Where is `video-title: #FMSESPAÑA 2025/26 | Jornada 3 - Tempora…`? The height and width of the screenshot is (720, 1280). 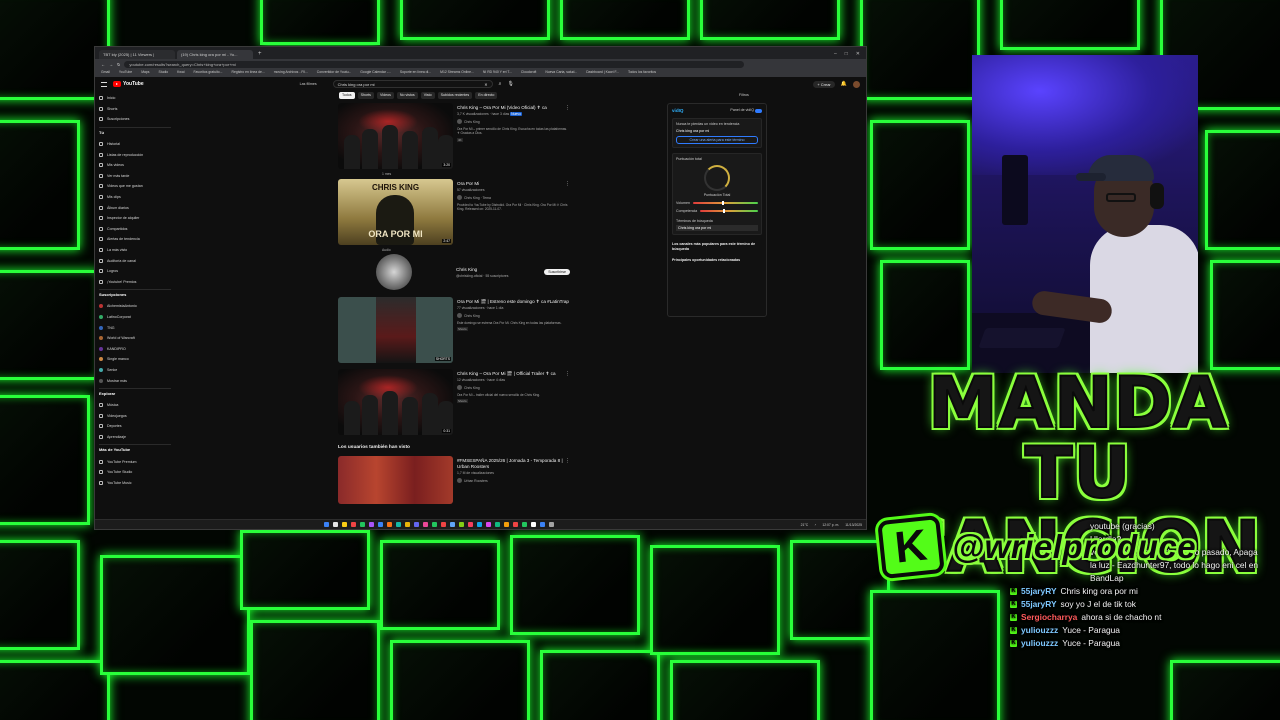 video-title: #FMSESPAÑA 2025/26 | Jornada 3 - Tempora… is located at coordinates (513, 464).